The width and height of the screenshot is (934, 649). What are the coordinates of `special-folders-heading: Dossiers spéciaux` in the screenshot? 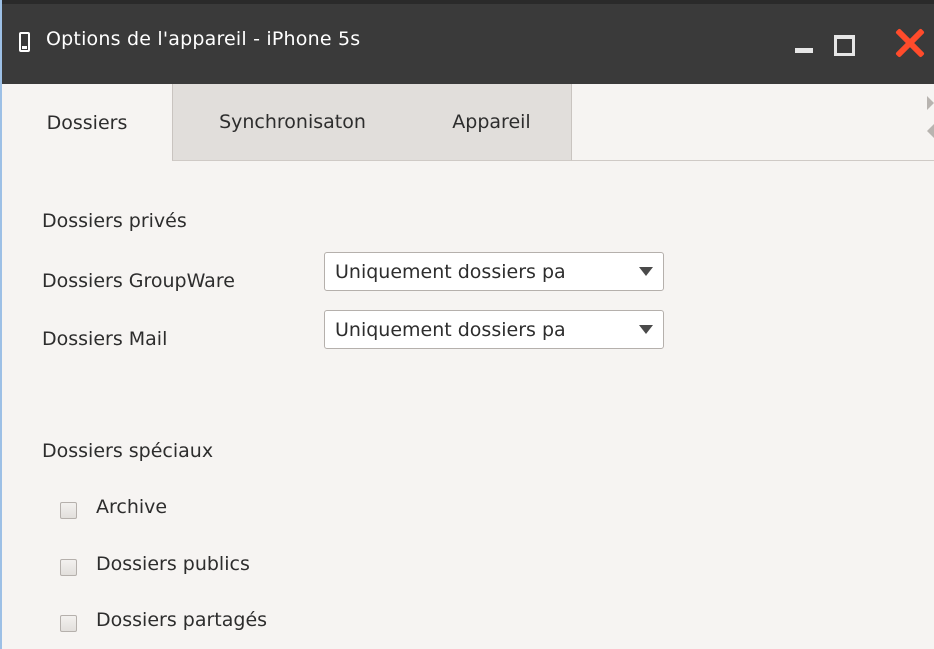 It's located at (128, 451).